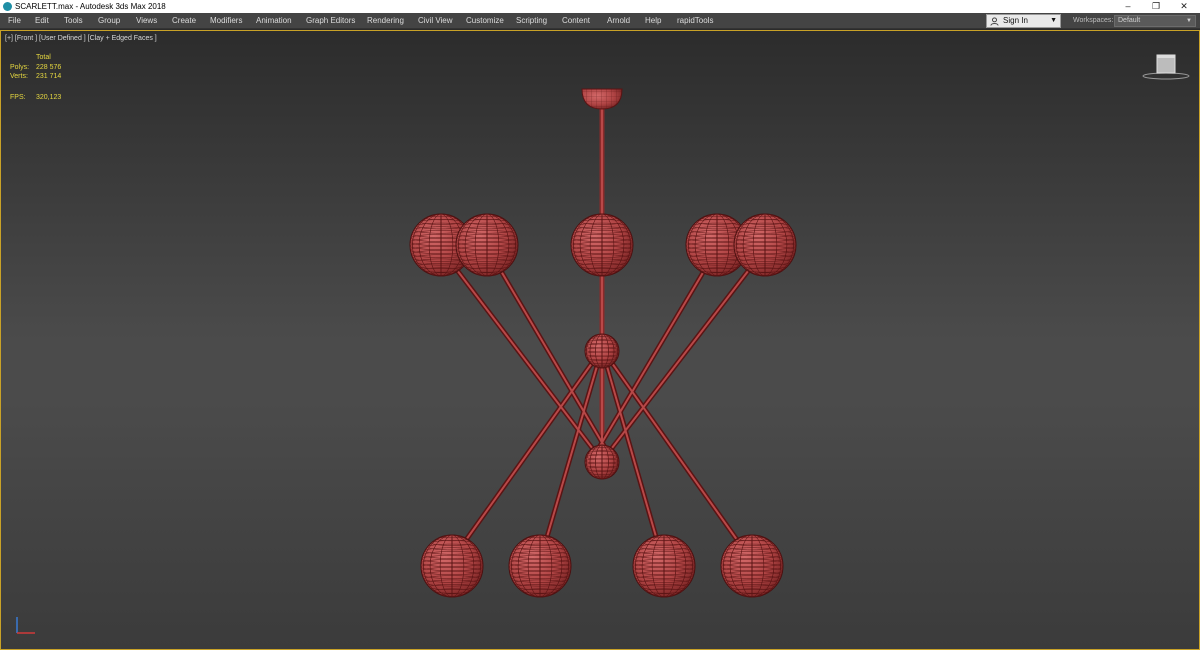 The width and height of the screenshot is (1200, 650). What do you see at coordinates (109, 21) in the screenshot?
I see `menu-group: Group` at bounding box center [109, 21].